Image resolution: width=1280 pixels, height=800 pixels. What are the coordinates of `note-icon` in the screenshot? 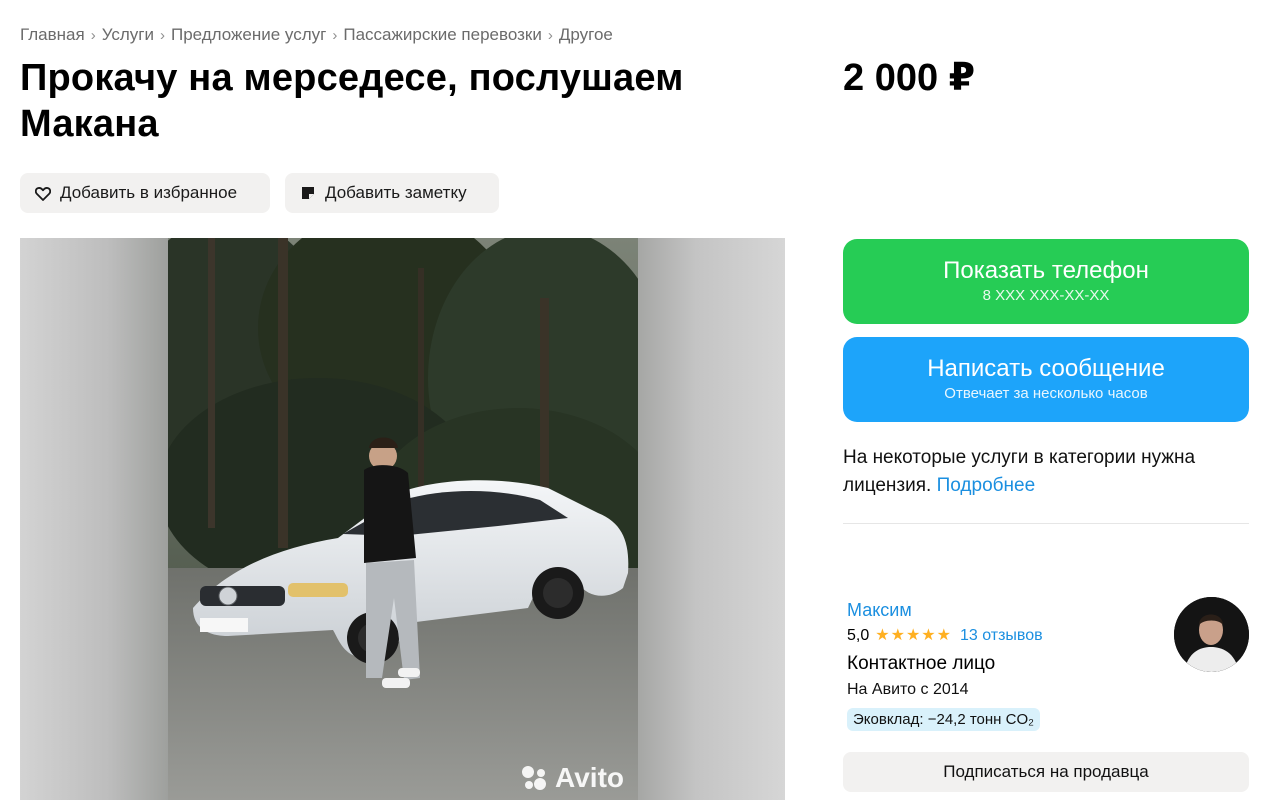 It's located at (308, 193).